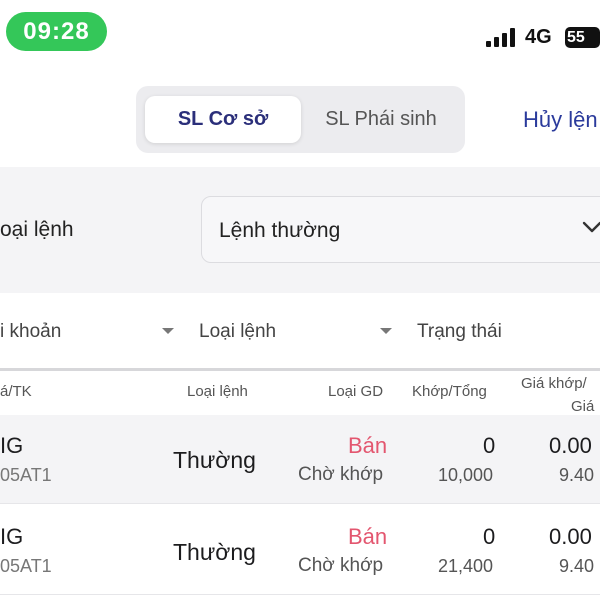 The width and height of the screenshot is (600, 600). Describe the element at coordinates (400, 229) in the screenshot. I see `order-type-dropdown: Lệnh thường` at that location.